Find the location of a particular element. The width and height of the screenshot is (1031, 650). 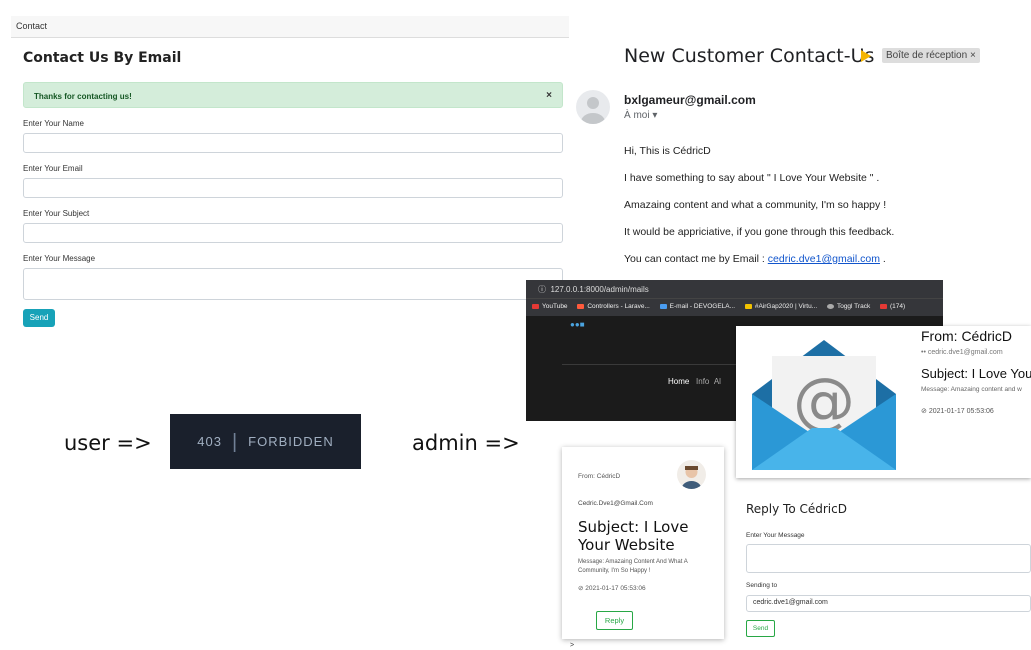

social-icons: ●●■ is located at coordinates (577, 324).